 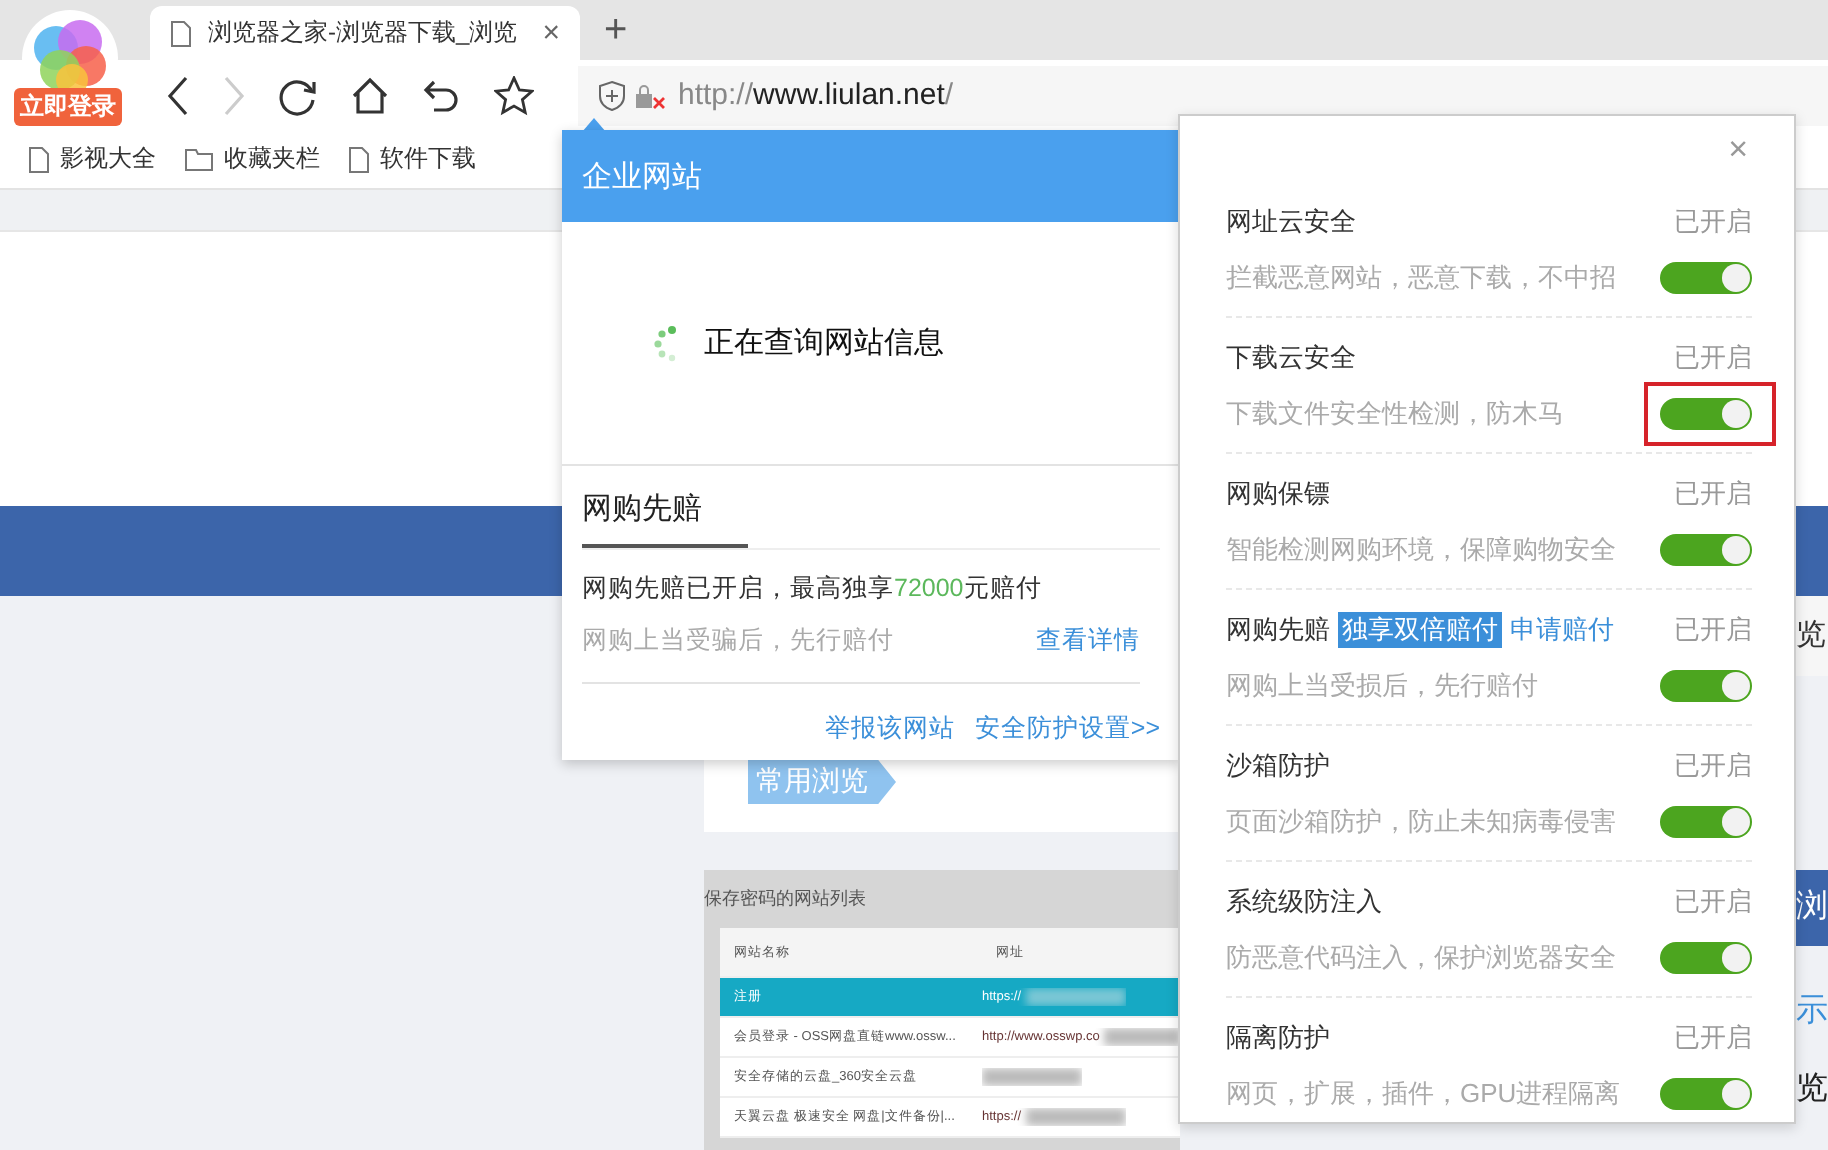 I want to click on bookmark-item: 影视大全, so click(x=92, y=159).